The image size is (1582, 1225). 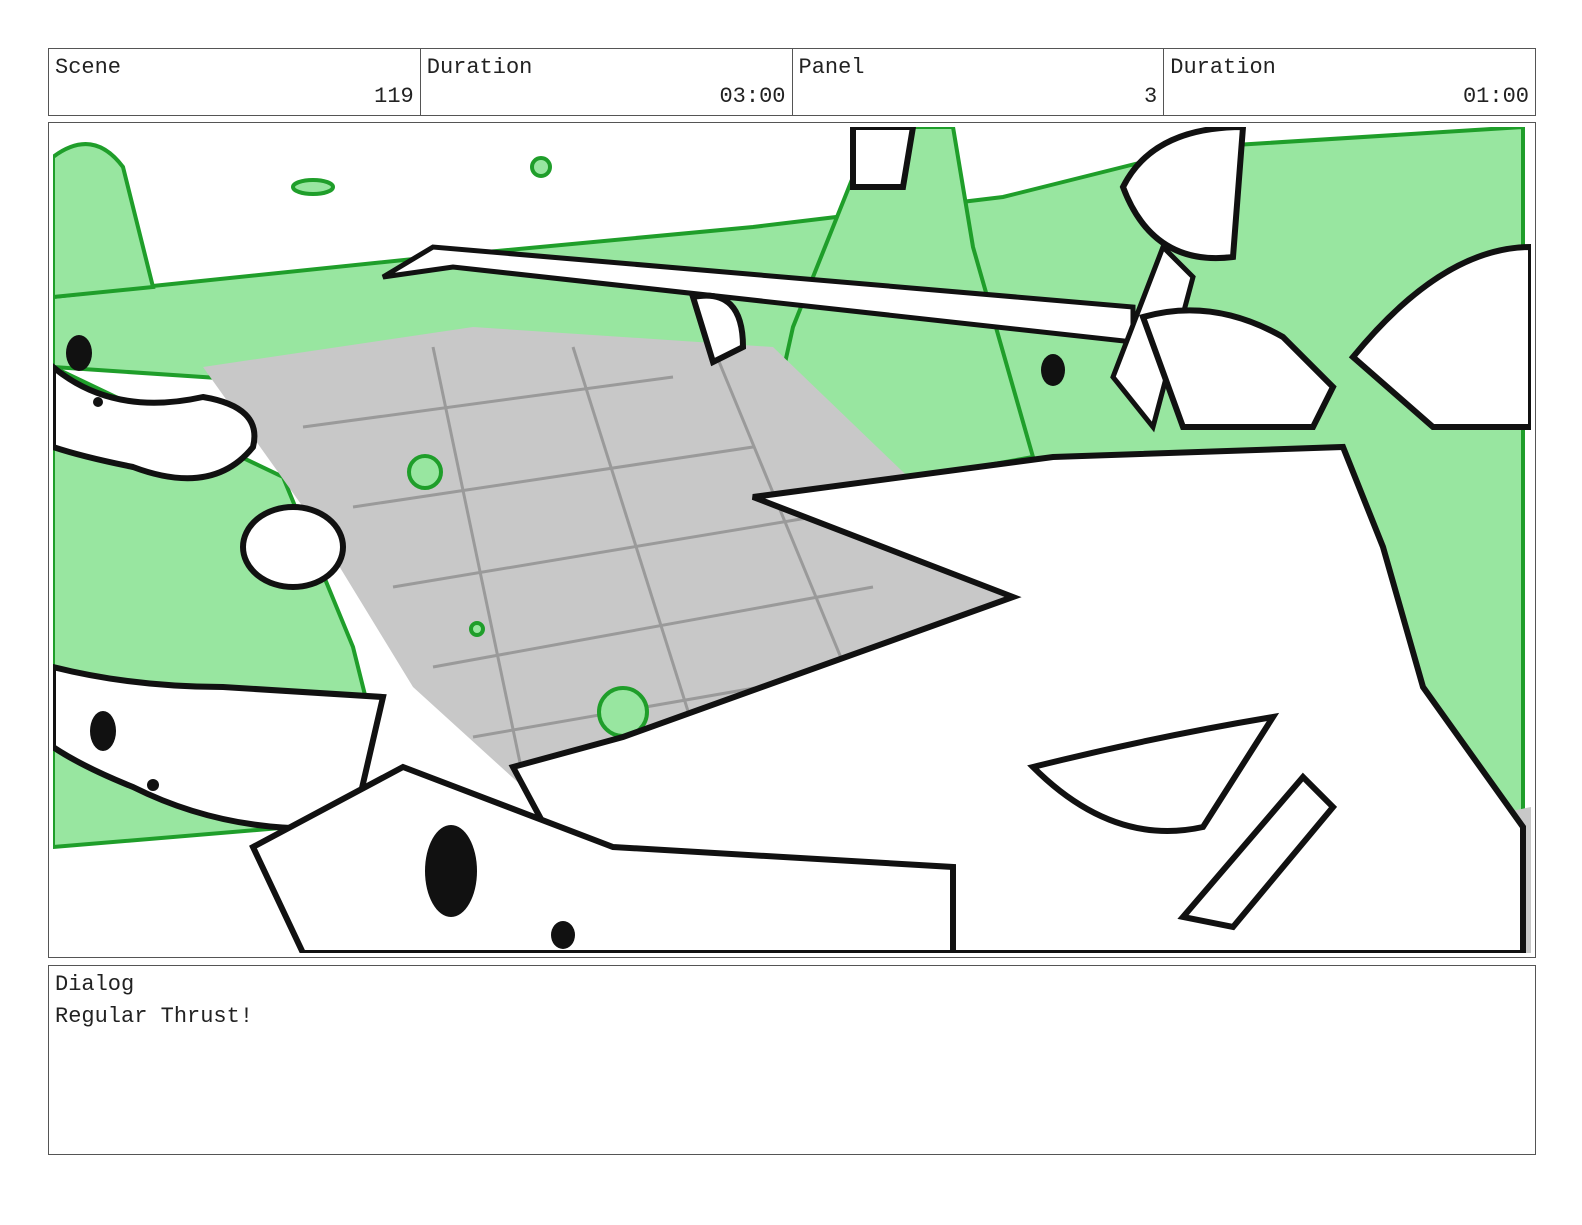 What do you see at coordinates (394, 96) in the screenshot?
I see `scene-number: 119` at bounding box center [394, 96].